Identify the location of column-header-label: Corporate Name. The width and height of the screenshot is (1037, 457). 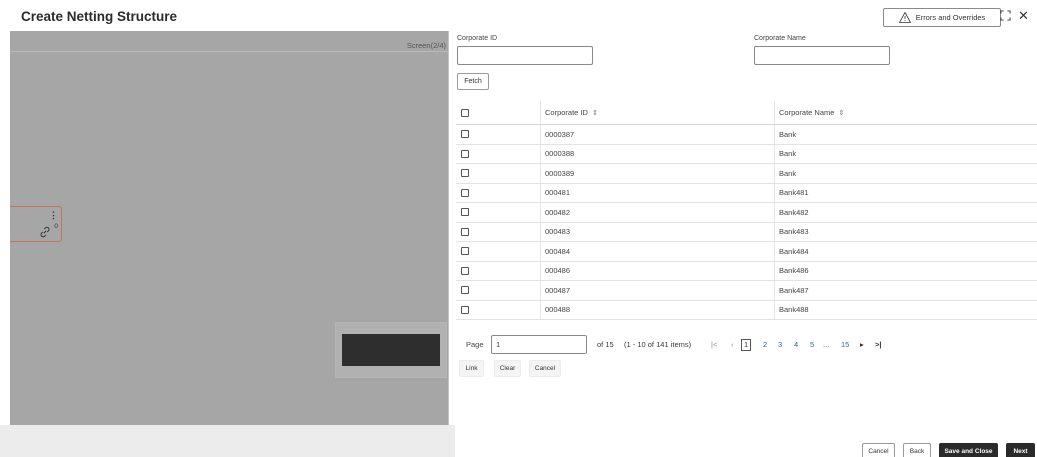
(807, 112).